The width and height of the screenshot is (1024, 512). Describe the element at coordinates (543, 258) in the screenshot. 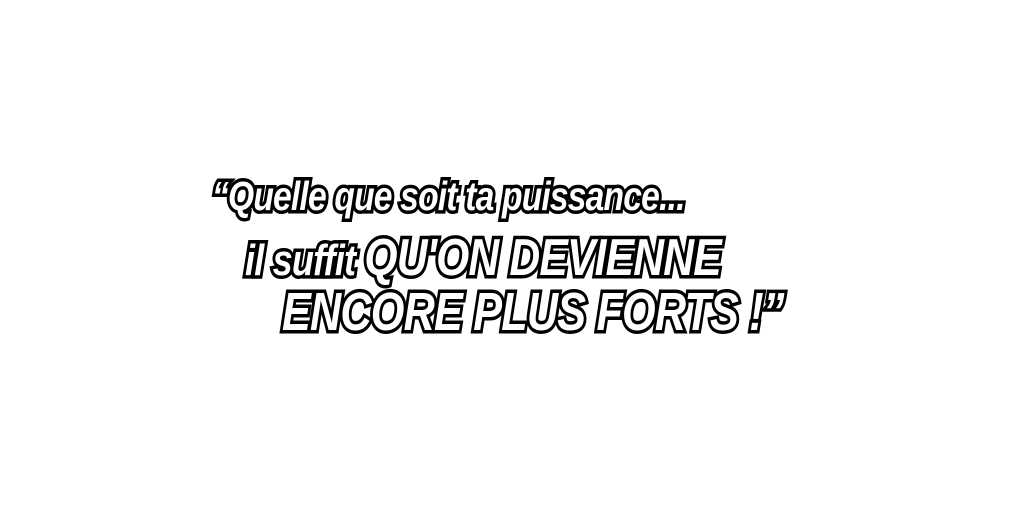

I see `quote-line-2-emphasis: QU'ON DEVIENNE` at that location.